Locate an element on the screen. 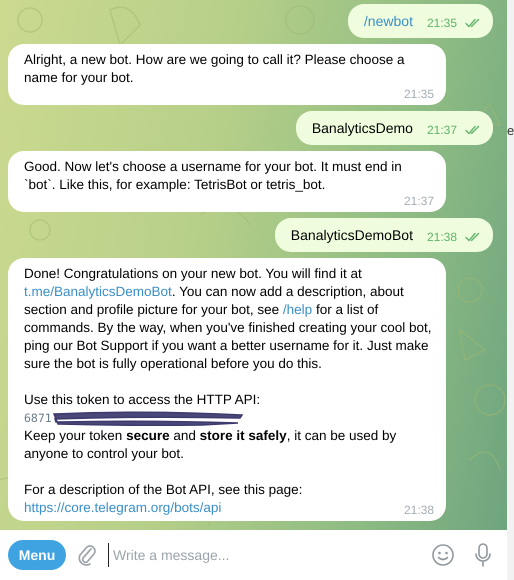 The width and height of the screenshot is (514, 580). message-text: Alright, a new bot. How are we going to call it? Please choose a name for your bot. is located at coordinates (215, 69).